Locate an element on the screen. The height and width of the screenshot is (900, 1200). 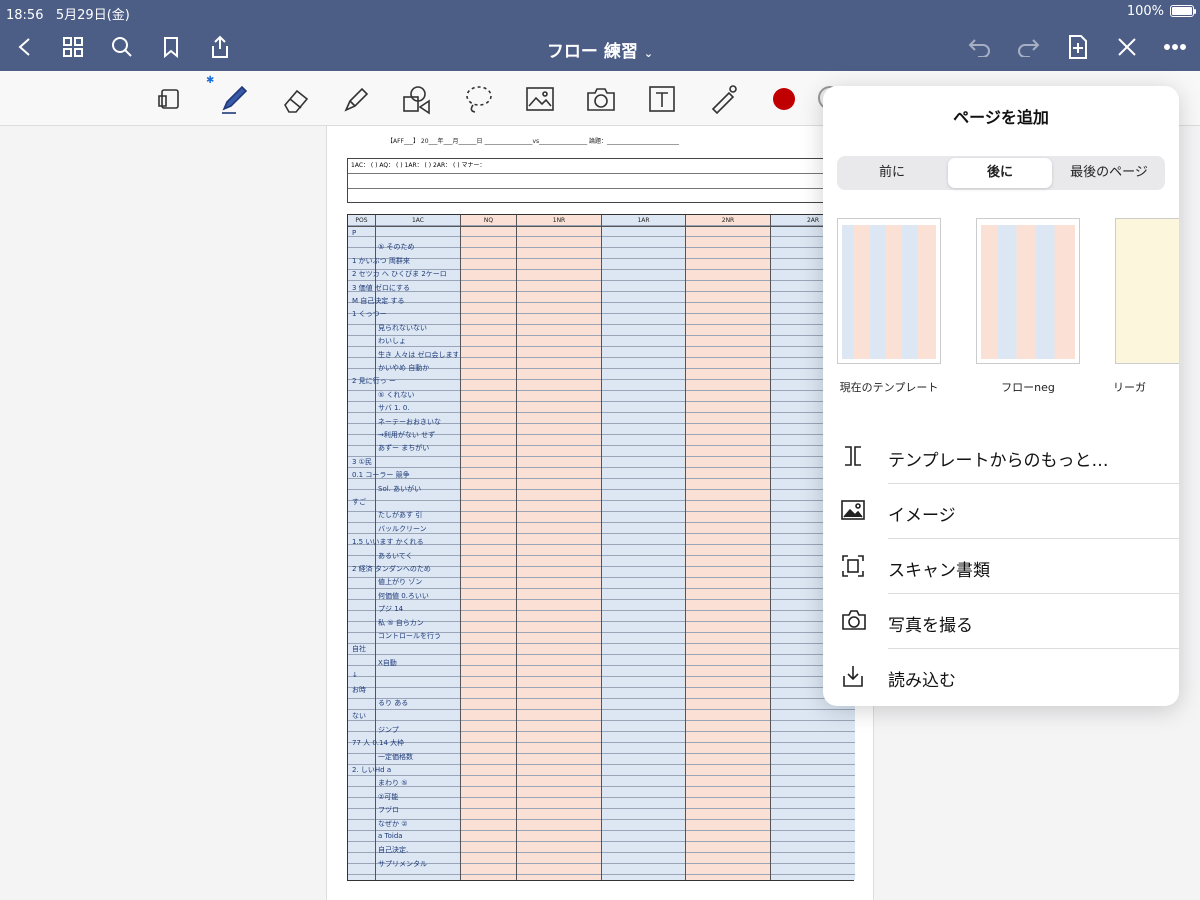
column-2nr: 2NR is located at coordinates (728, 547).